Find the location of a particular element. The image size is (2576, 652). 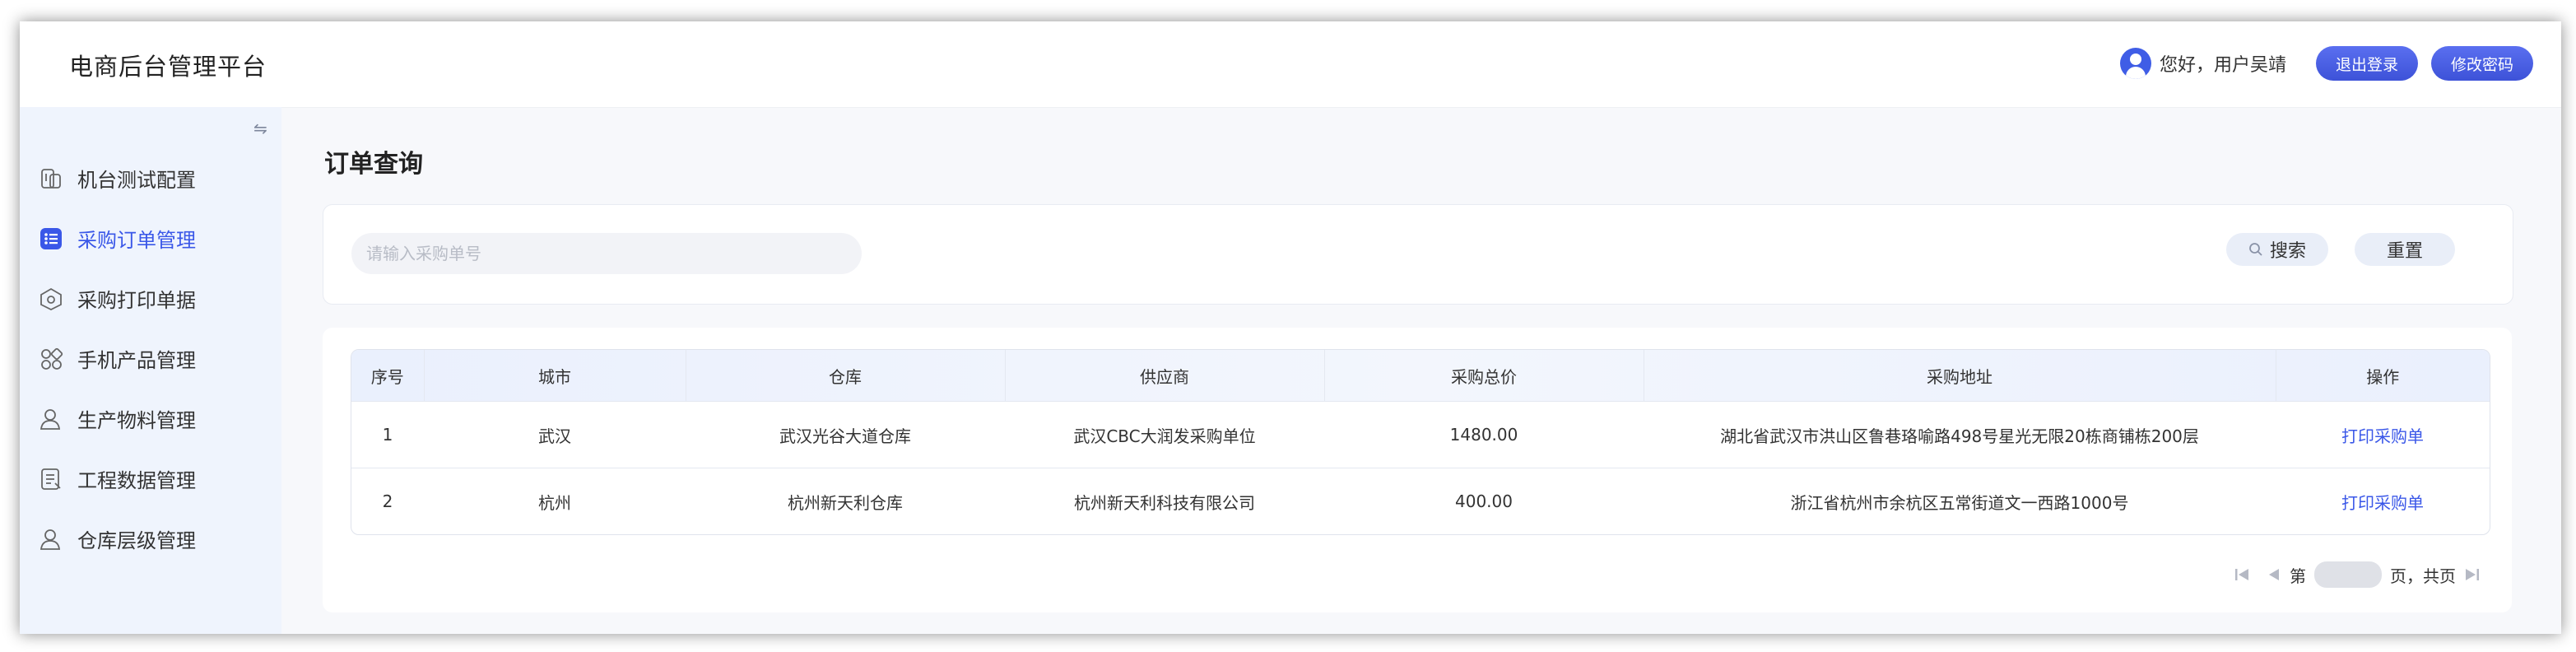

logout-button: 退出登录 is located at coordinates (2366, 63).